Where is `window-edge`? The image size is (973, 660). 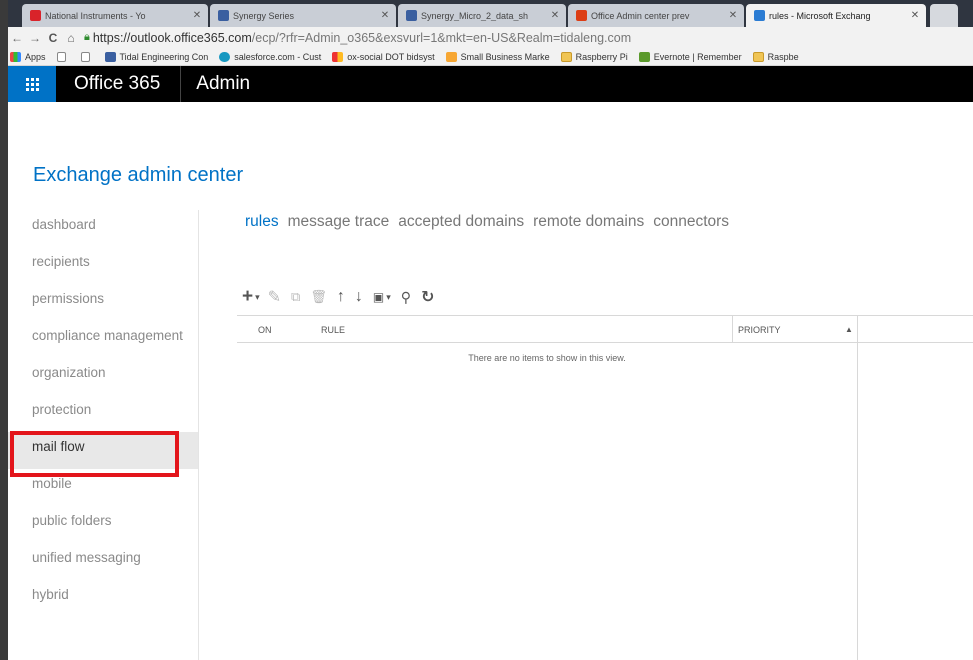 window-edge is located at coordinates (4, 330).